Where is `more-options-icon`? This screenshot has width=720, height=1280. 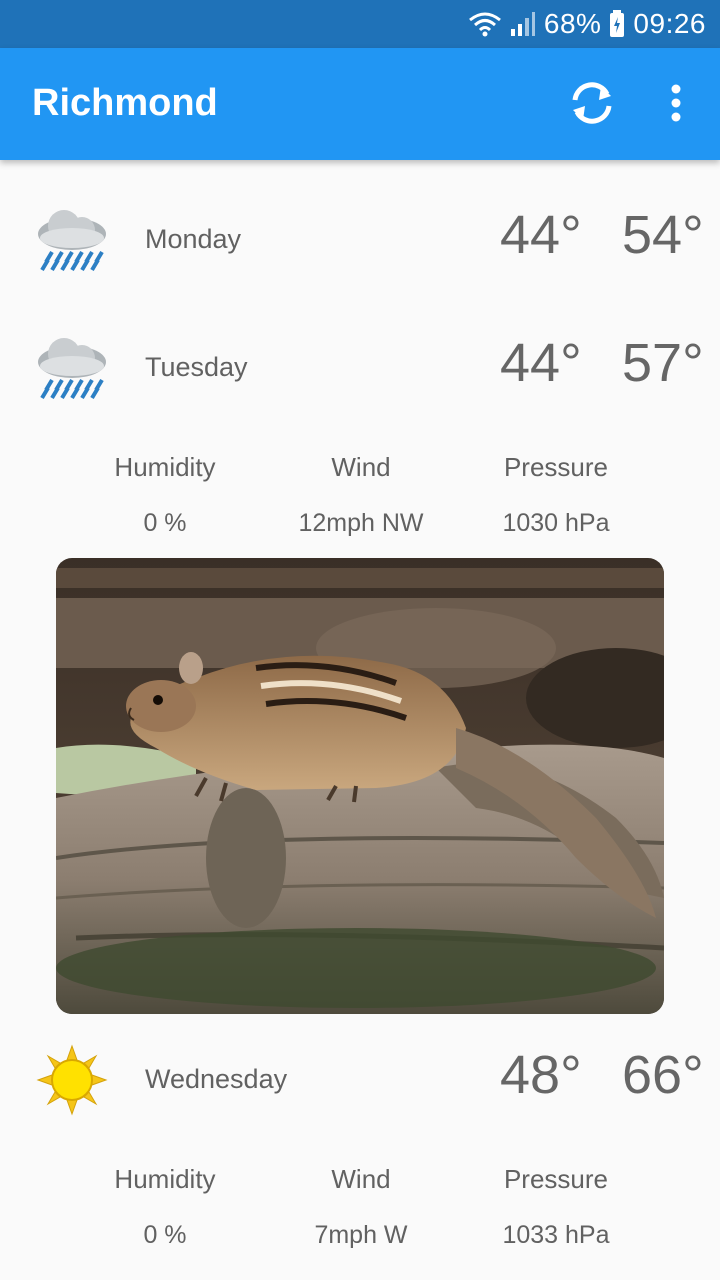
more-options-icon is located at coordinates (676, 103).